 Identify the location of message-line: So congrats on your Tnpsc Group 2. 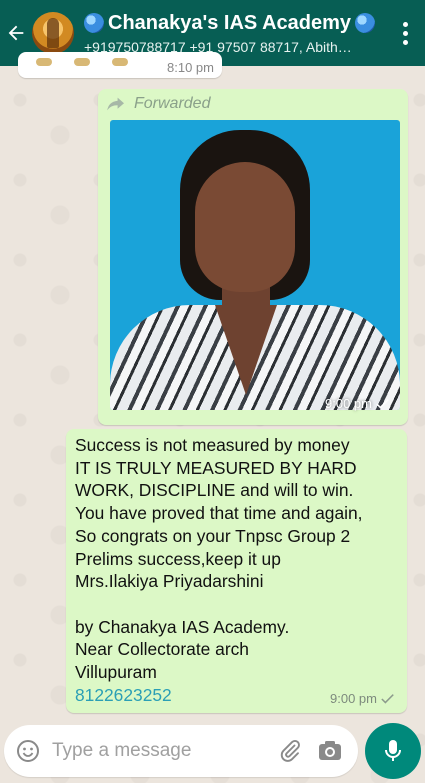
(213, 535).